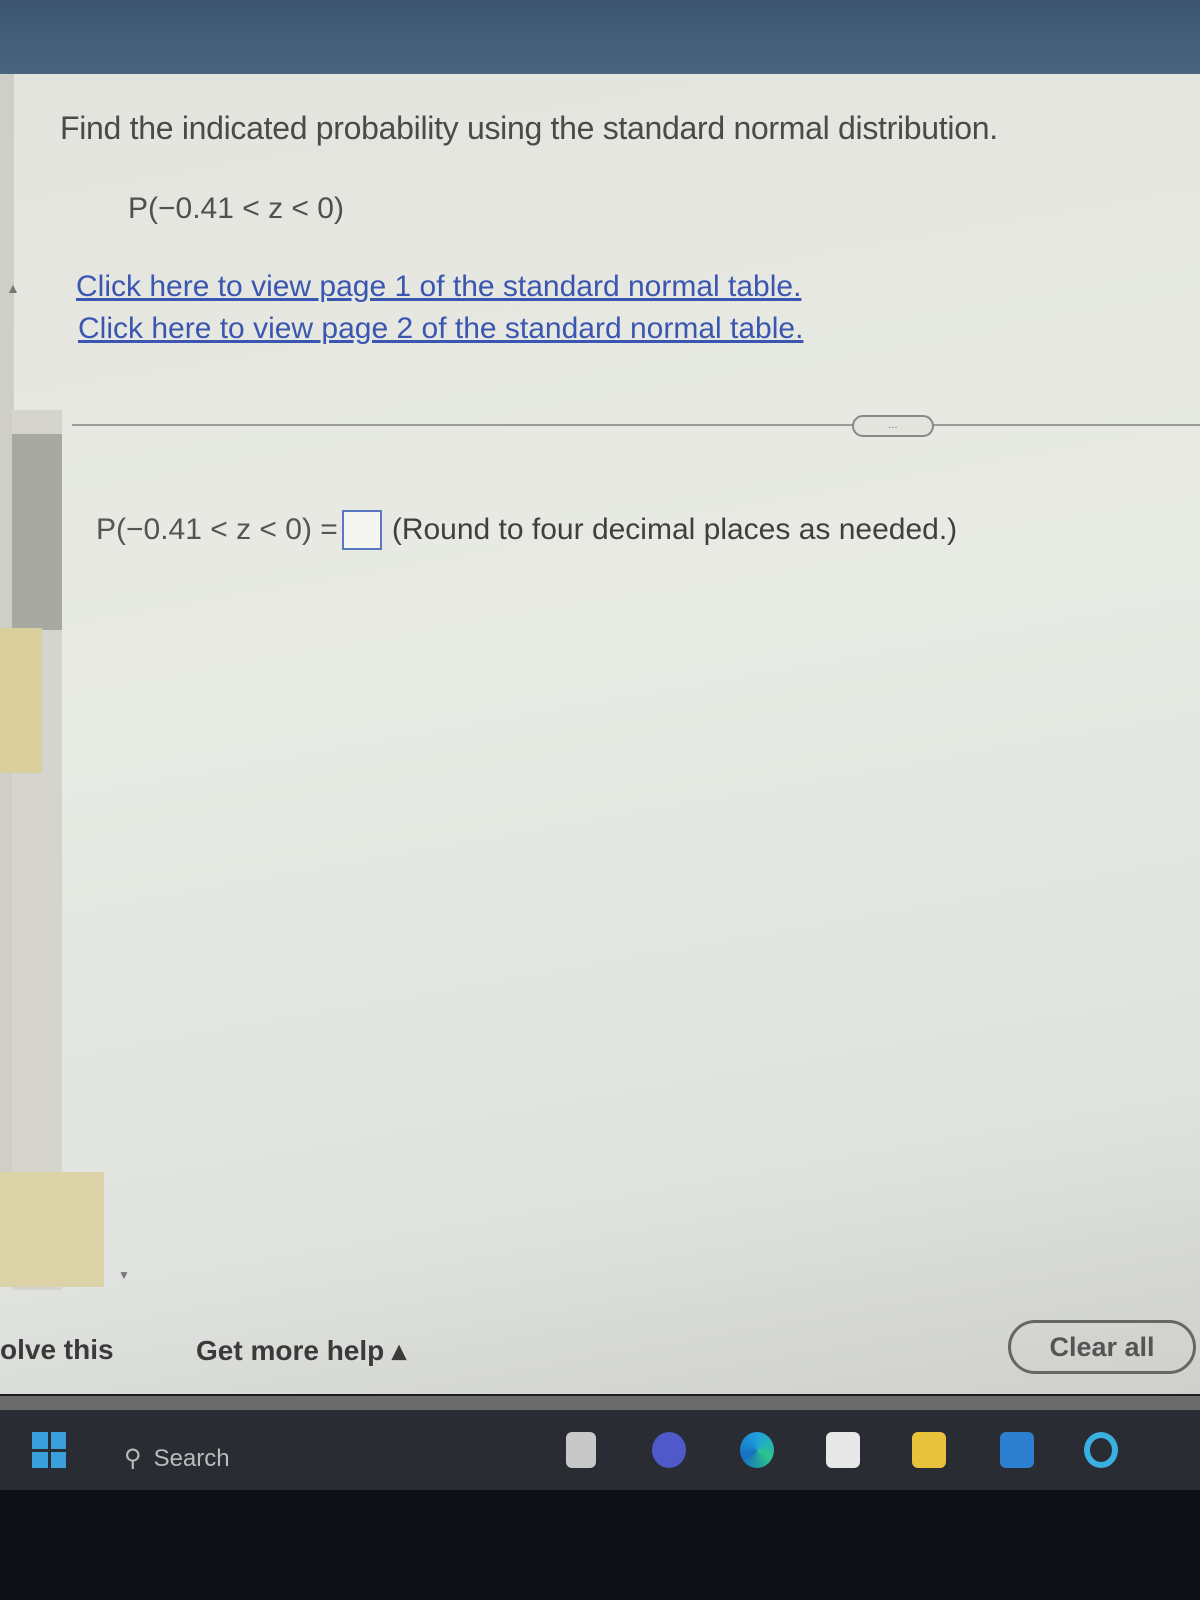  I want to click on cortana-icon, so click(1101, 1450).